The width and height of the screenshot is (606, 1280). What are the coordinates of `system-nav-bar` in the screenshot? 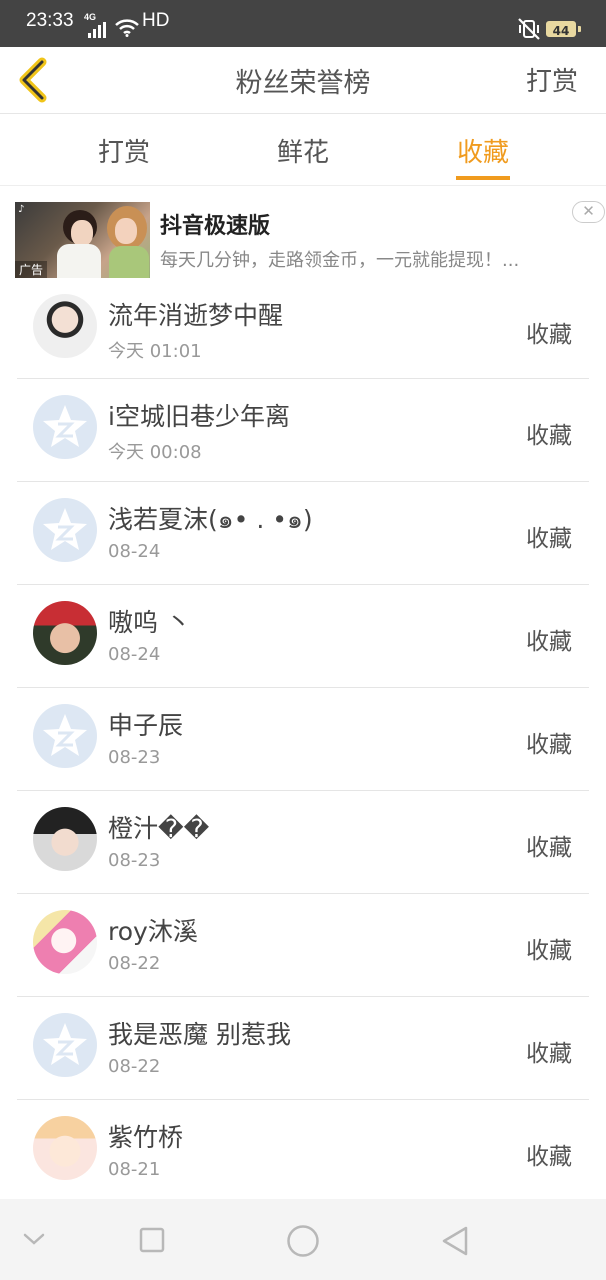 It's located at (303, 1239).